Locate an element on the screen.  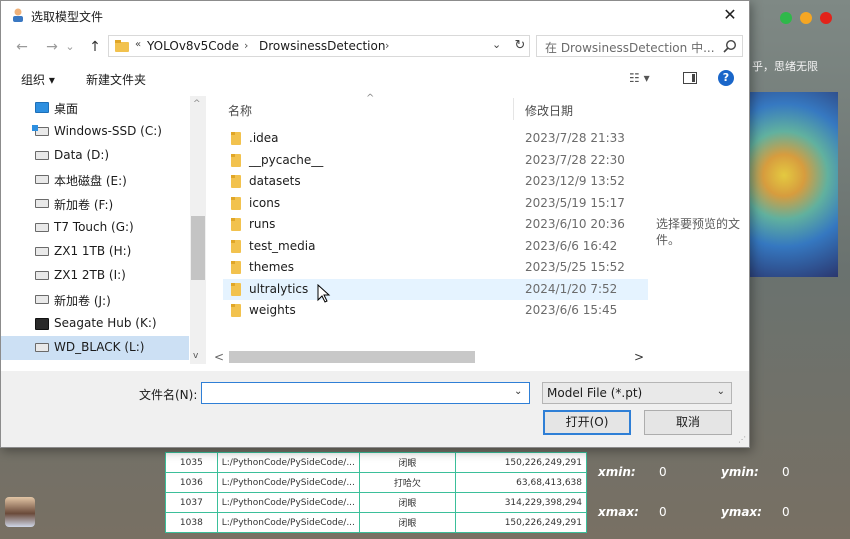
sidebar-item: WD_BLACK (L:) is located at coordinates (95, 348).